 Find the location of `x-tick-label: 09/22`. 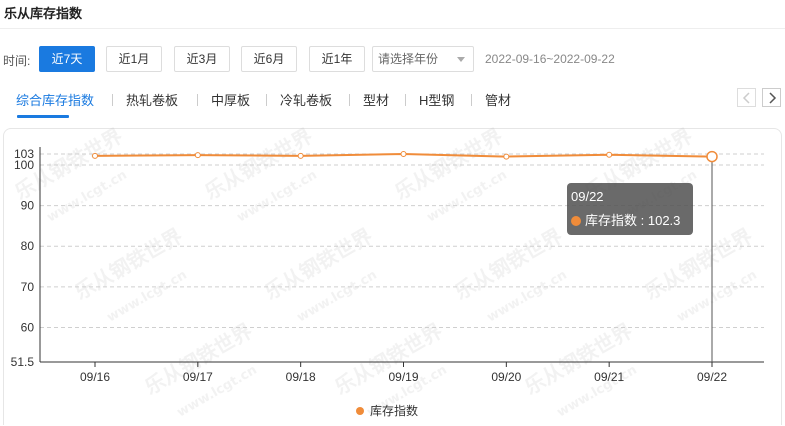

x-tick-label: 09/22 is located at coordinates (712, 377).